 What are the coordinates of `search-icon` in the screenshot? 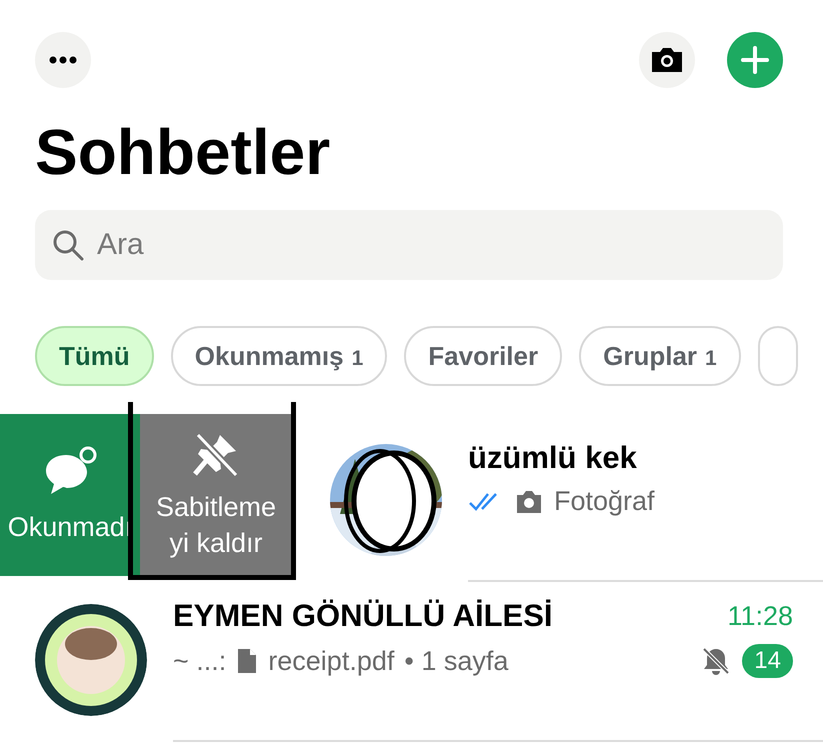 It's located at (68, 245).